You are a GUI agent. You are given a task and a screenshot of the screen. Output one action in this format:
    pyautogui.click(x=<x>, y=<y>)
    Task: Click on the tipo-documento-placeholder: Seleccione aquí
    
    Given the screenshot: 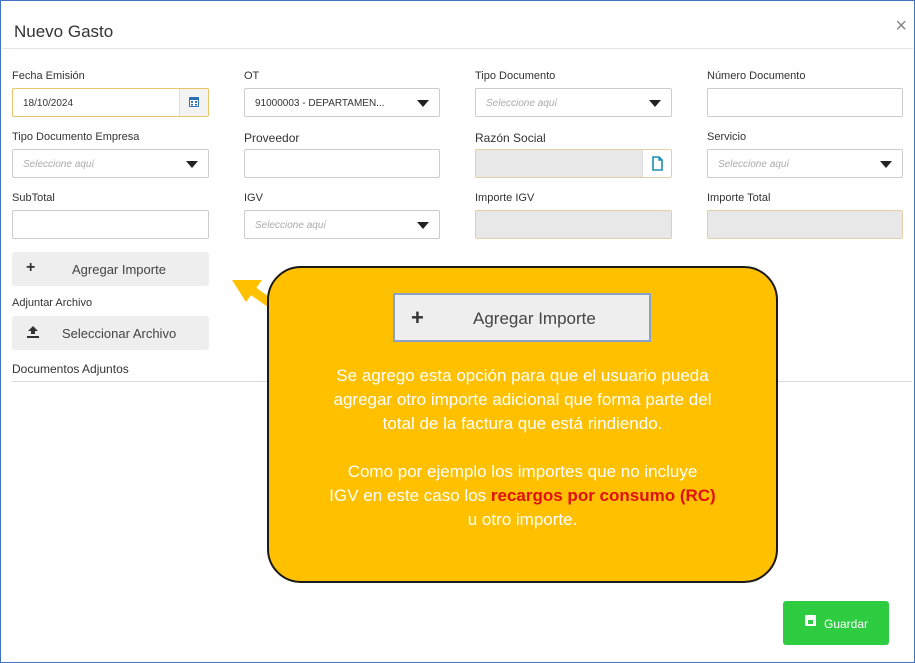 What is the action you would take?
    pyautogui.click(x=522, y=103)
    